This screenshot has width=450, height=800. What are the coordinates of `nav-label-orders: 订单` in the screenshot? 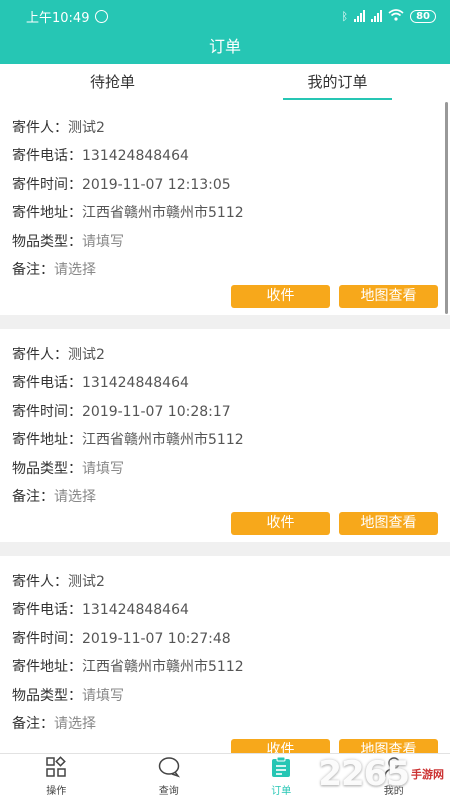 It's located at (281, 791).